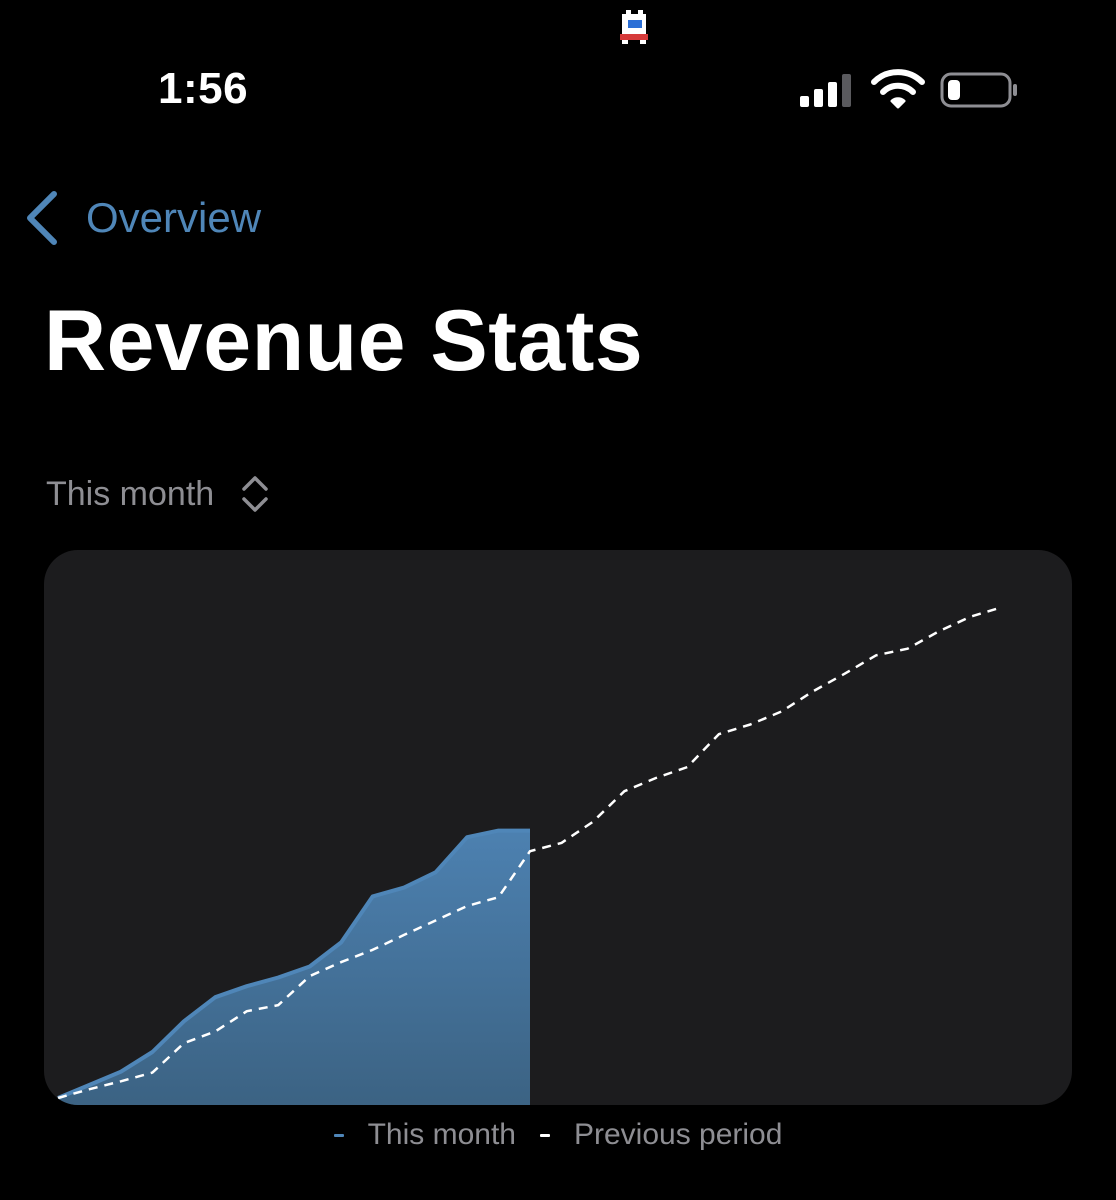  What do you see at coordinates (203, 88) in the screenshot?
I see `status-time: 1:56` at bounding box center [203, 88].